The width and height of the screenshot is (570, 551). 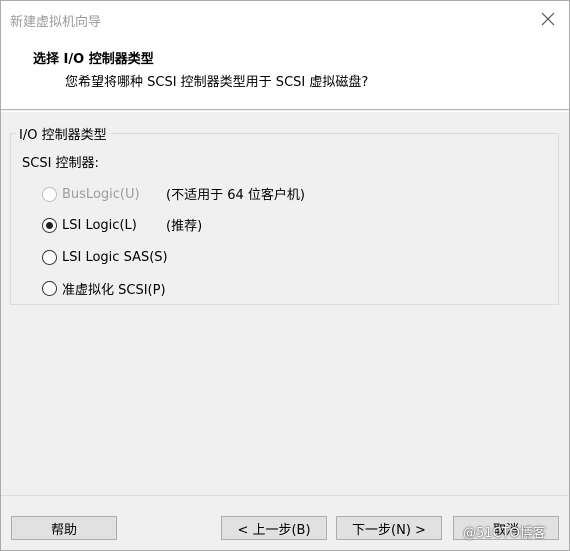 I want to click on footer-divider, so click(x=285, y=495).